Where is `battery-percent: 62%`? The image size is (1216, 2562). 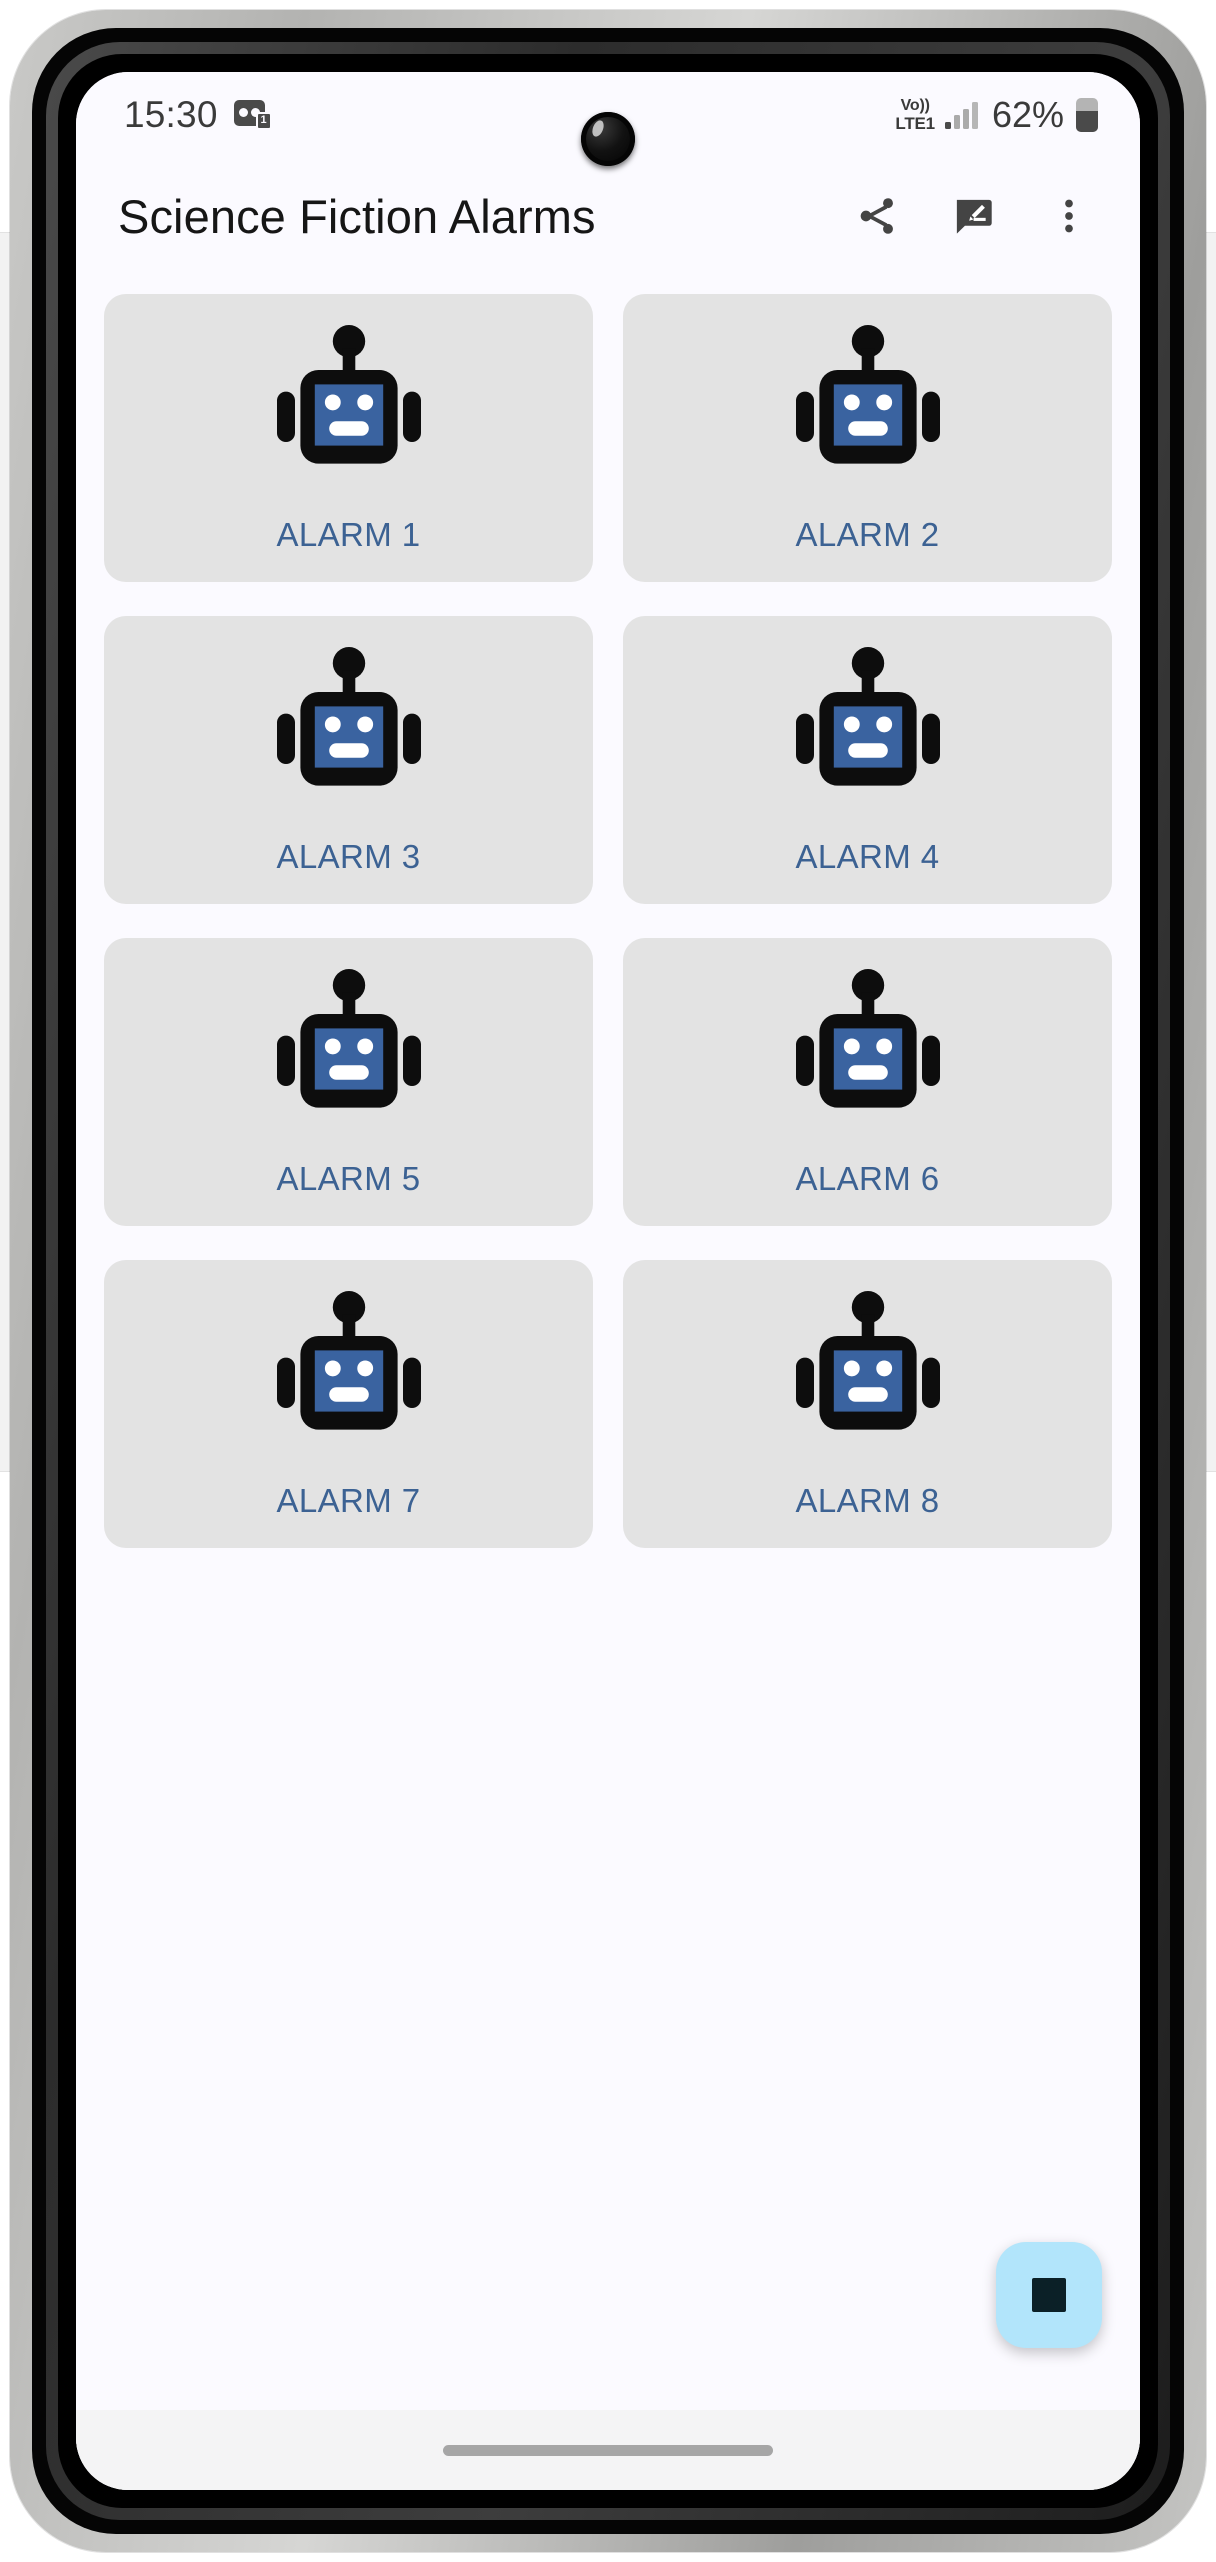 battery-percent: 62% is located at coordinates (1027, 114).